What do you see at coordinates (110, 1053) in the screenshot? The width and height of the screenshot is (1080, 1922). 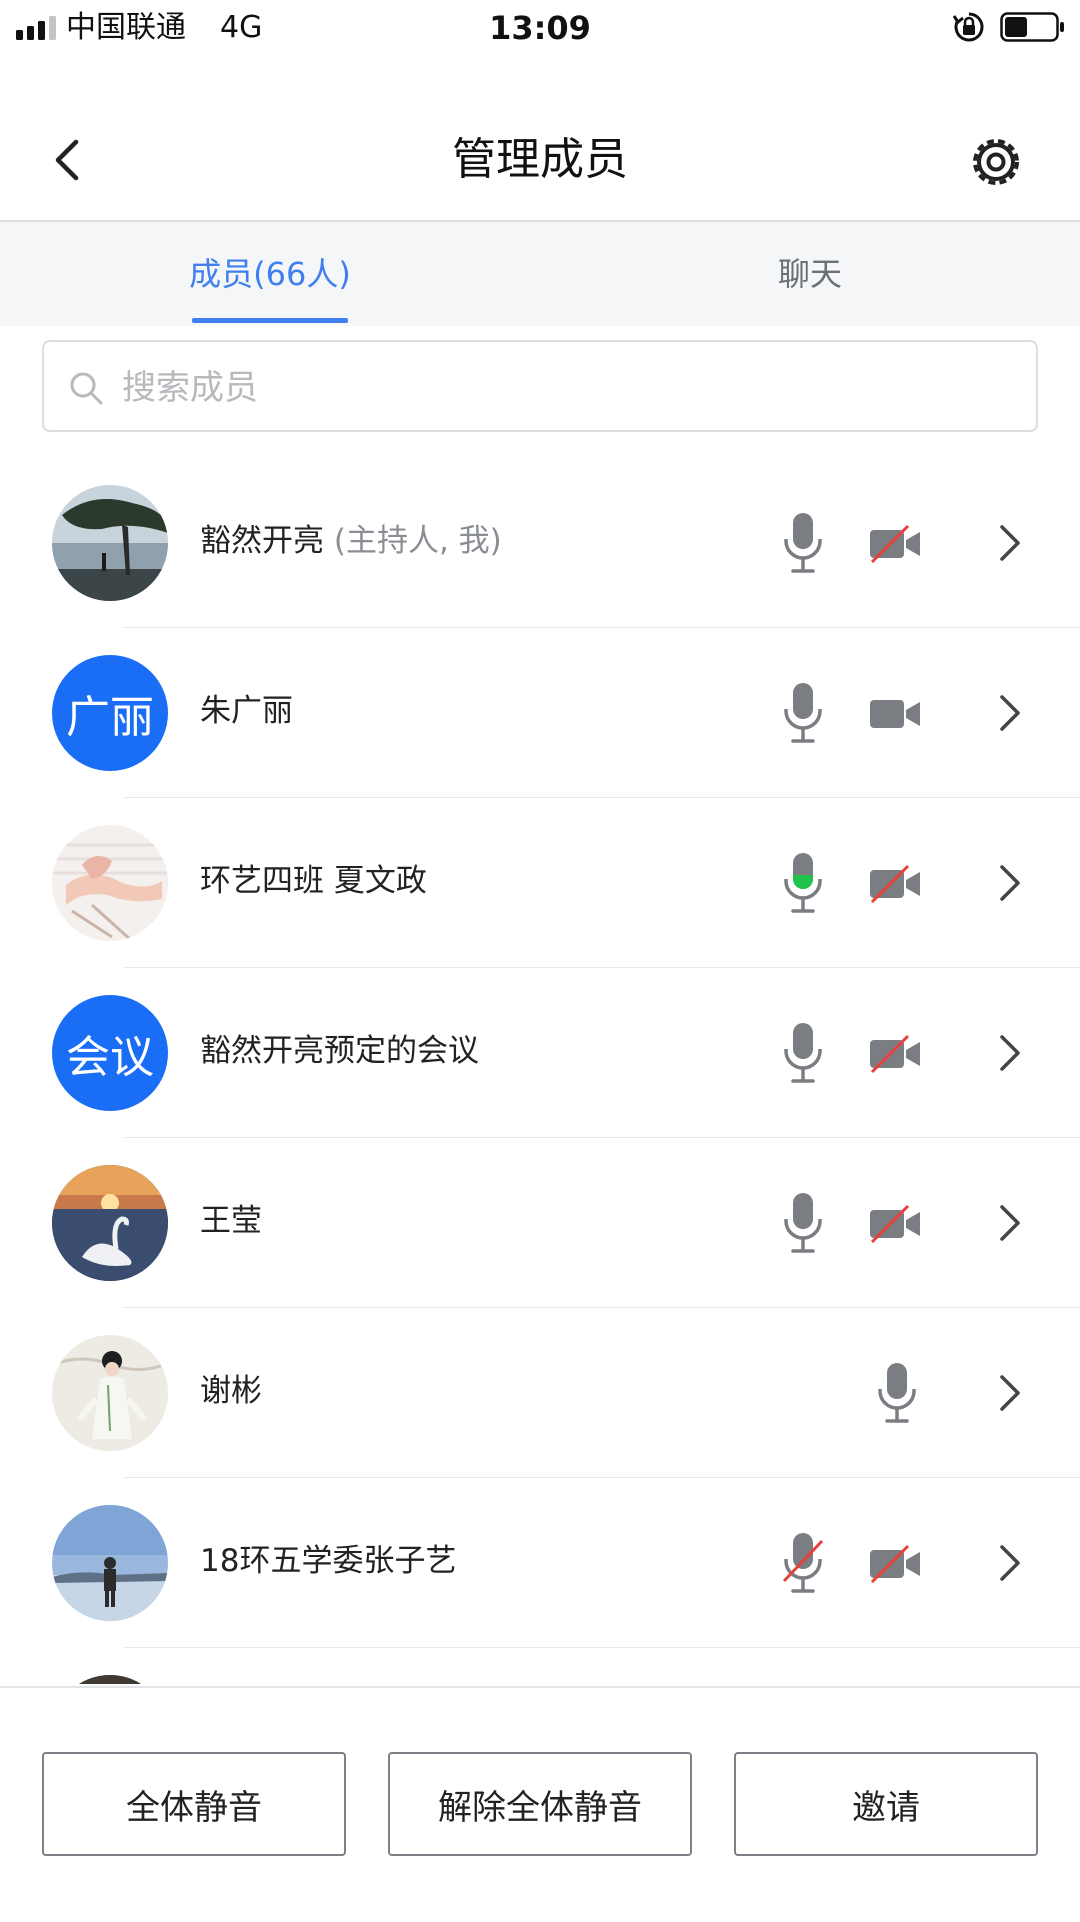 I see `avatar: 会议` at bounding box center [110, 1053].